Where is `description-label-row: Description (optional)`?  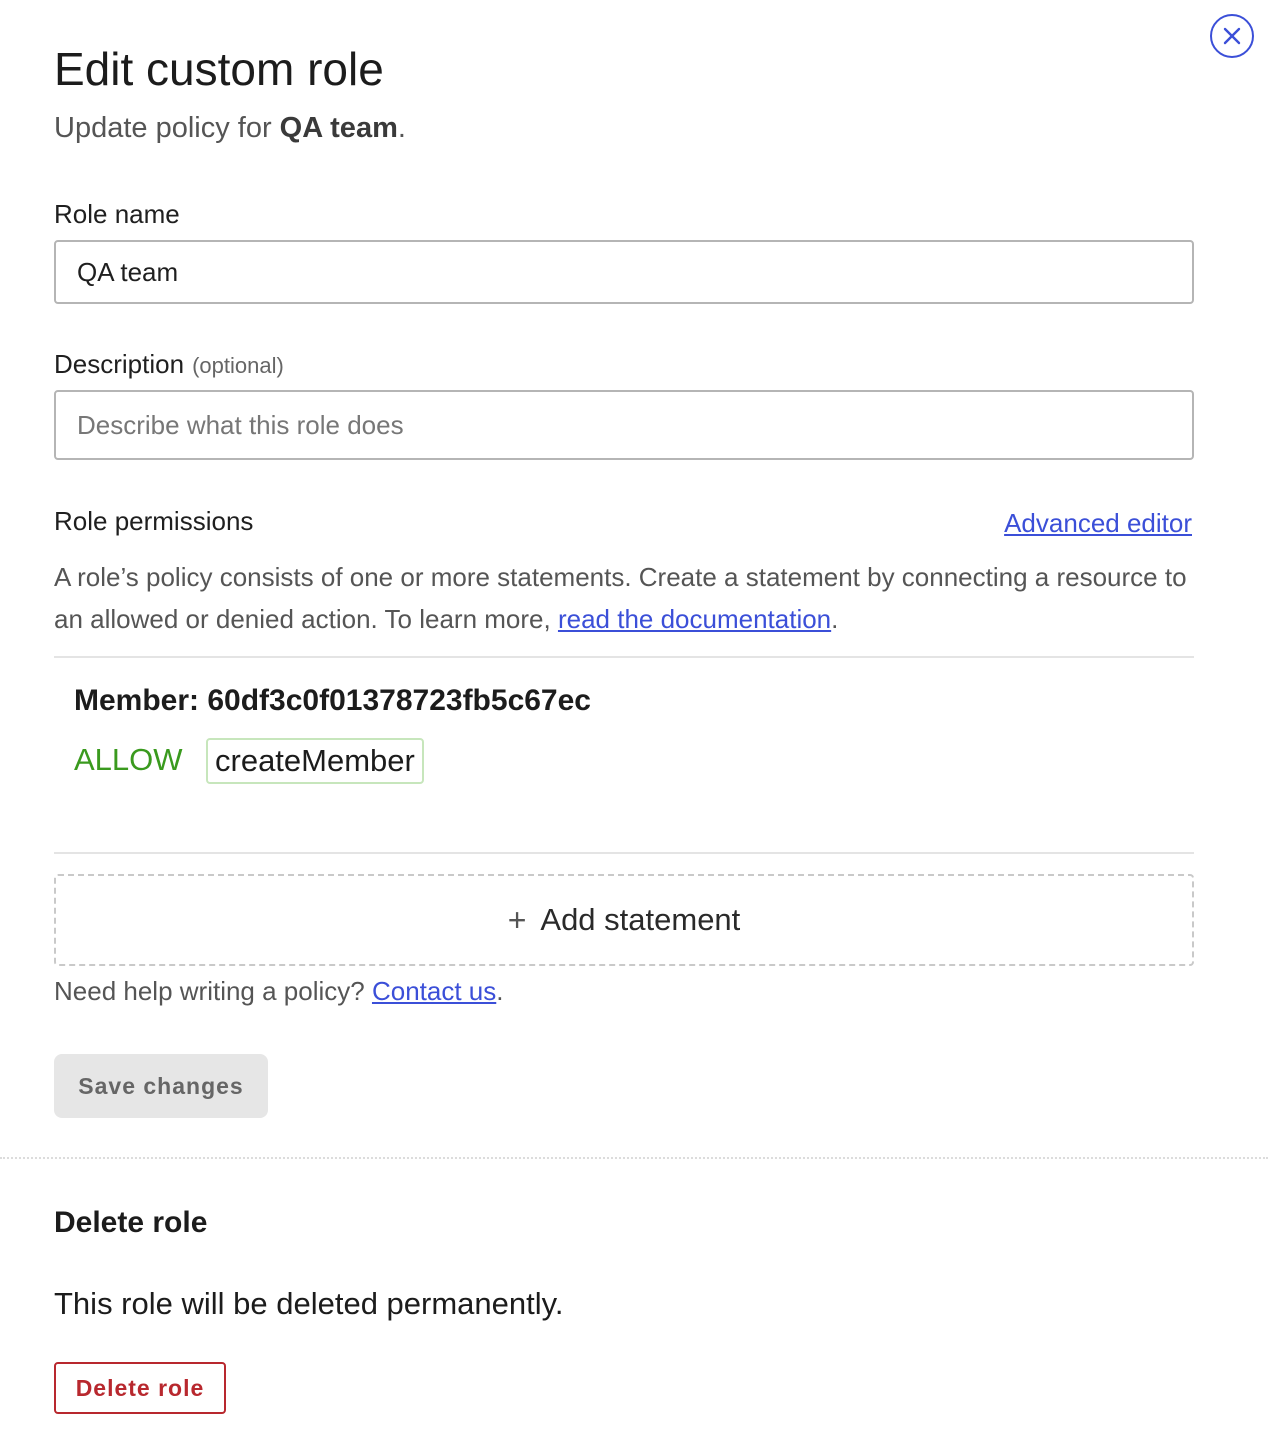
description-label-row: Description (optional) is located at coordinates (169, 364).